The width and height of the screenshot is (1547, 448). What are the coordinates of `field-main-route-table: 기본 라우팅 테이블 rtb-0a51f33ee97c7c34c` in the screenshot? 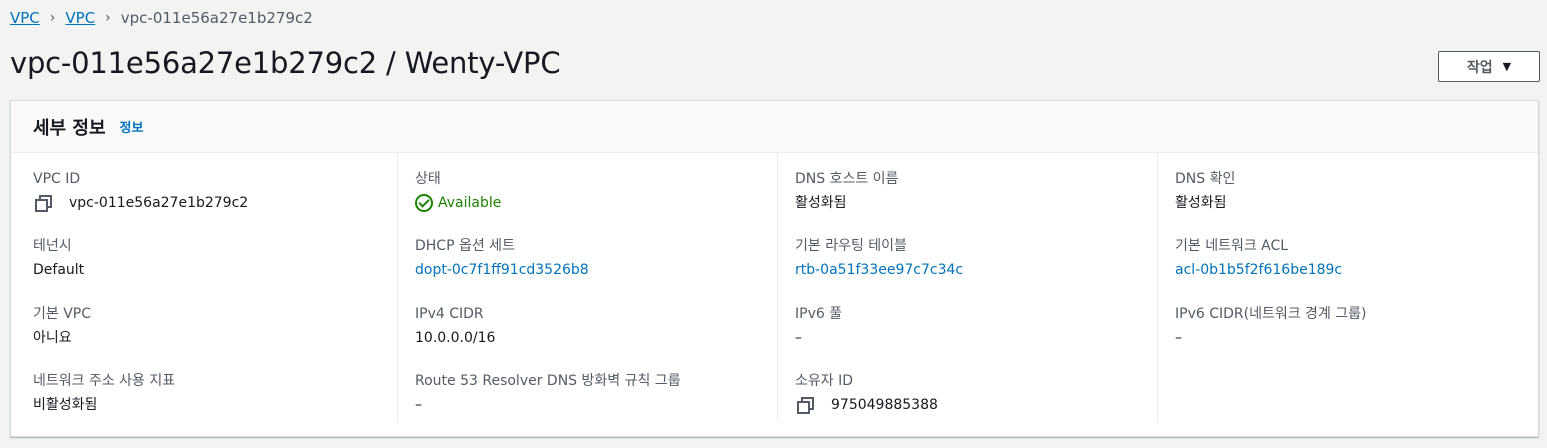 It's located at (965, 258).